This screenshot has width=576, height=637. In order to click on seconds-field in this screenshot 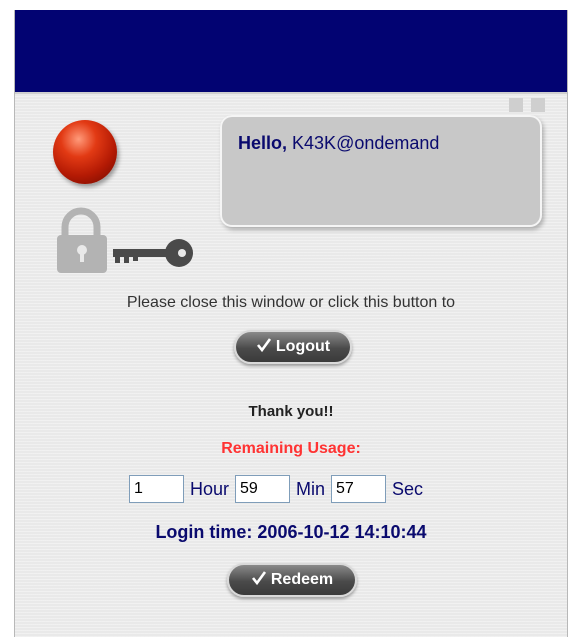, I will do `click(359, 489)`.